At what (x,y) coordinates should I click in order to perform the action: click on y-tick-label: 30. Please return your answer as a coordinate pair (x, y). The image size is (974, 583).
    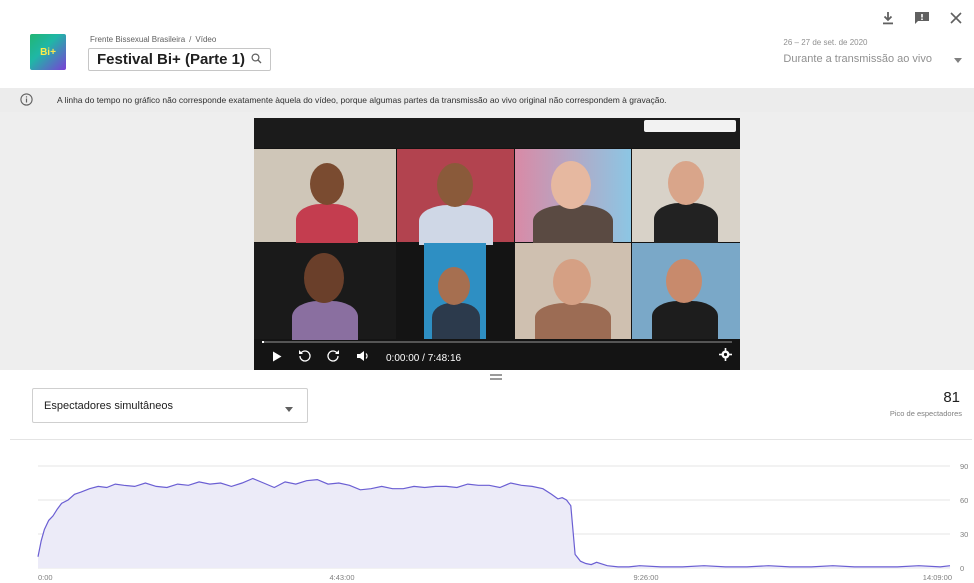
    Looking at the image, I should click on (964, 534).